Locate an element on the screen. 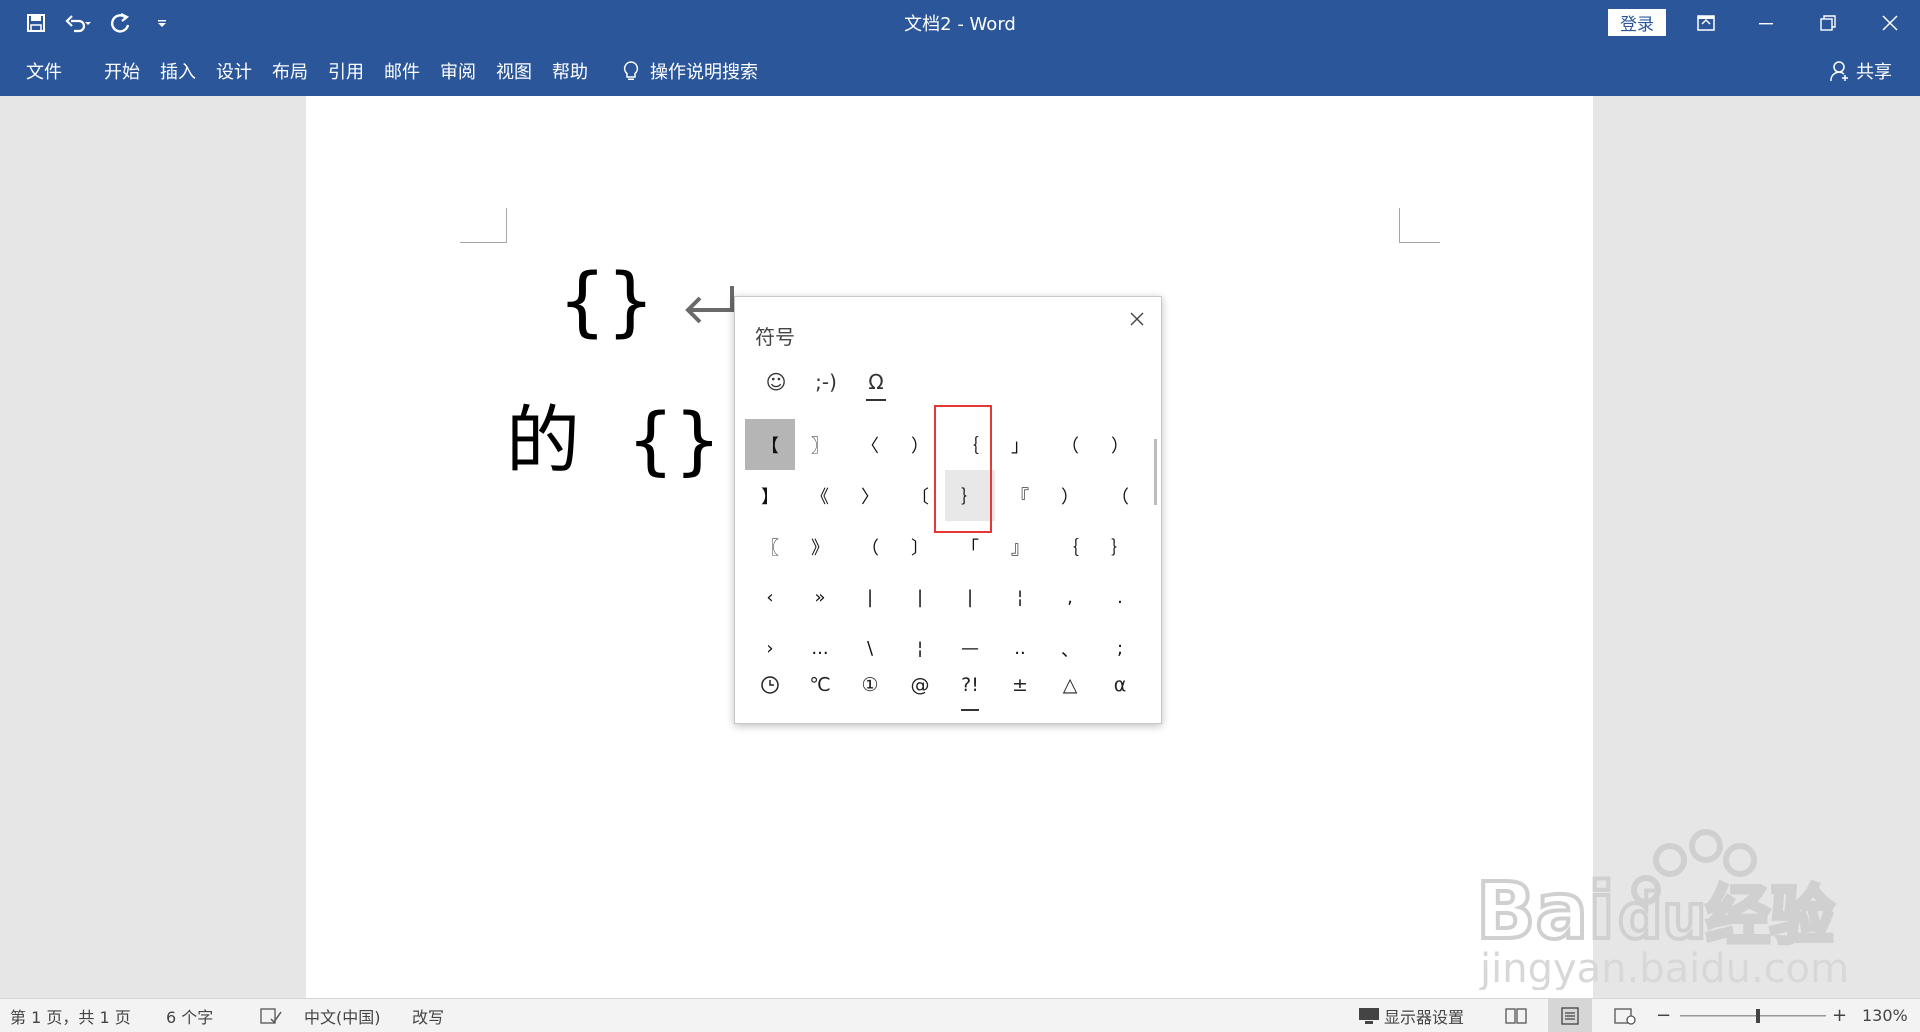 Image resolution: width=1920 pixels, height=1032 pixels. tell-me-label: 操作说明搜索 is located at coordinates (704, 72).